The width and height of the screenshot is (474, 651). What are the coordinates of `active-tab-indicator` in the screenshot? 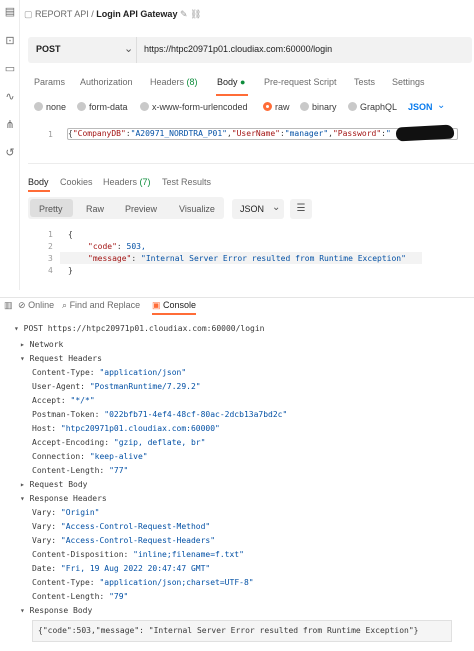 It's located at (232, 95).